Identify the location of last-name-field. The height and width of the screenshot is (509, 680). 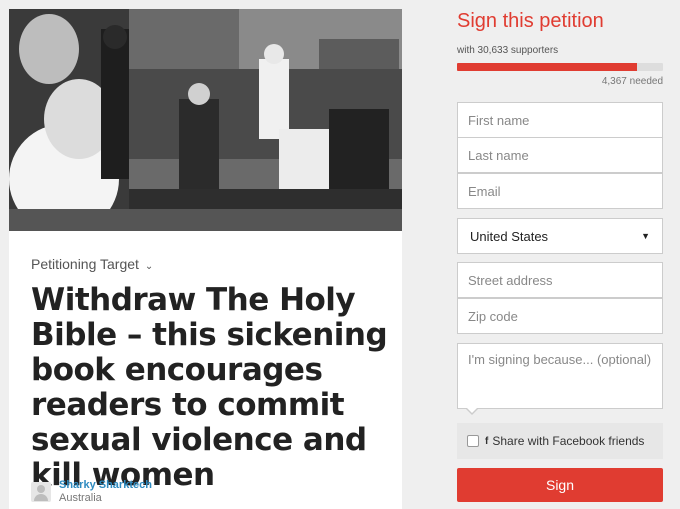
(560, 155).